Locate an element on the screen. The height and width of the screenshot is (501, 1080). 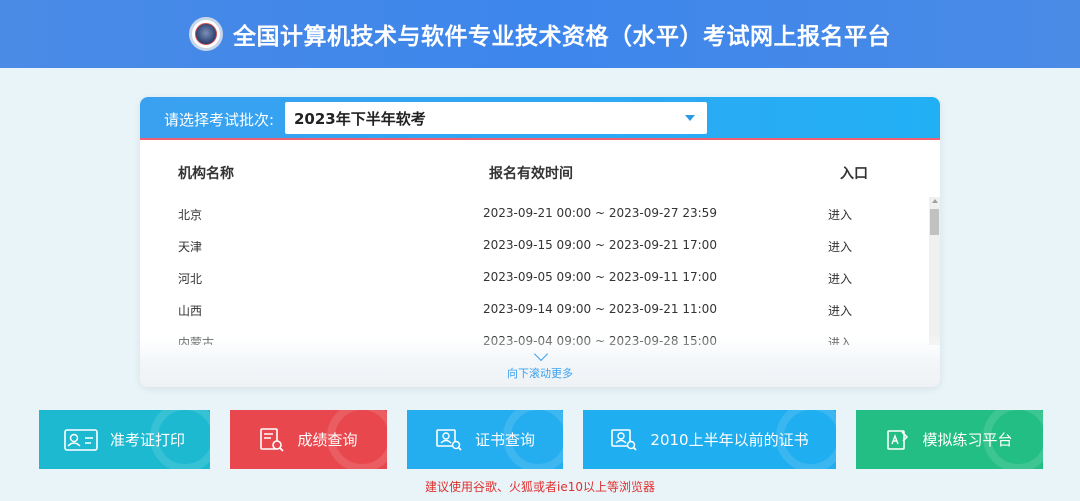
column-header-org: 机构名称 is located at coordinates (206, 174).